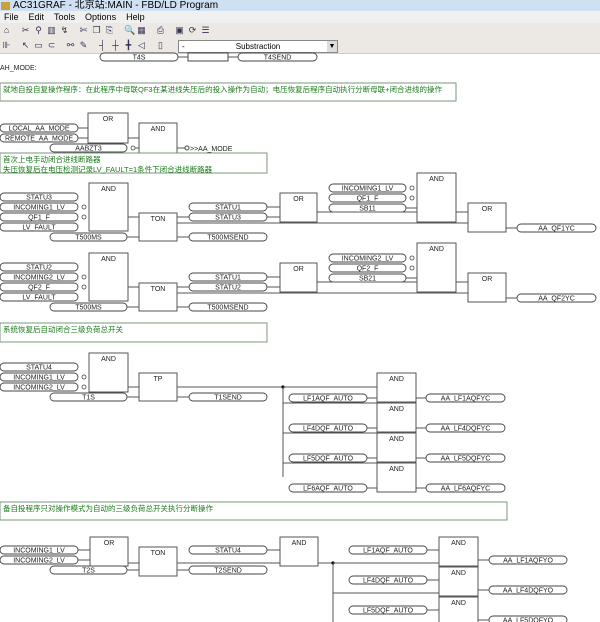 The image size is (600, 622). I want to click on function-block-tp: TP, so click(158, 387).